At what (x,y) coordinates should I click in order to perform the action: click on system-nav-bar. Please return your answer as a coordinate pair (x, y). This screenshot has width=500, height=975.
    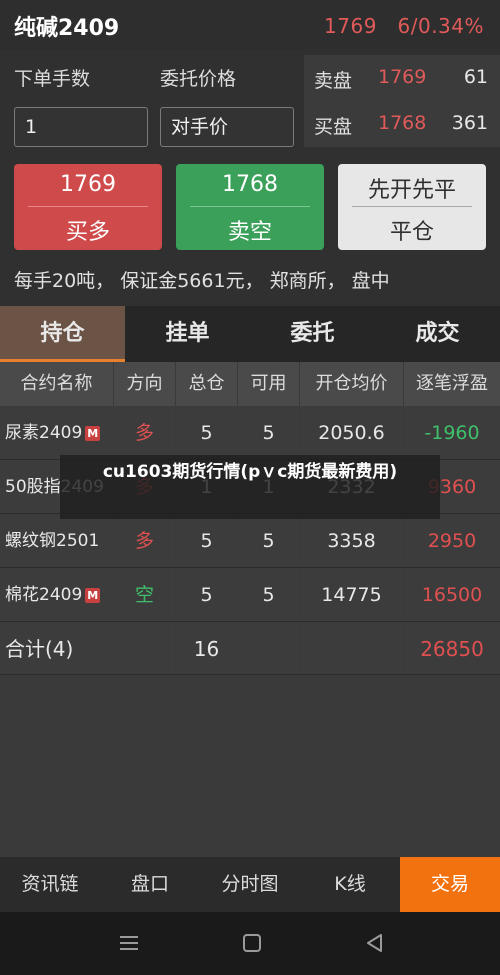
    Looking at the image, I should click on (250, 943).